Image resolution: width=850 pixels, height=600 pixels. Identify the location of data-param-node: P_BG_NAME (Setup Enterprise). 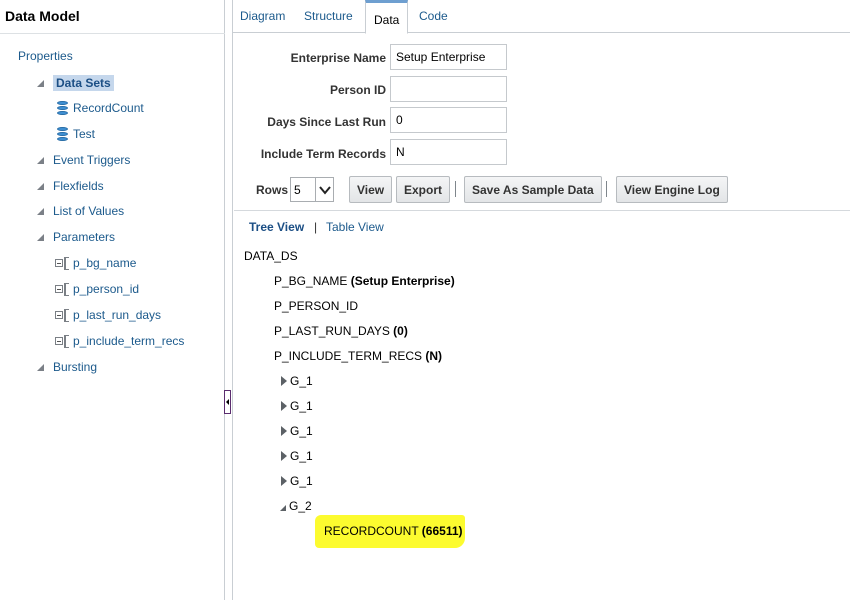
(364, 281).